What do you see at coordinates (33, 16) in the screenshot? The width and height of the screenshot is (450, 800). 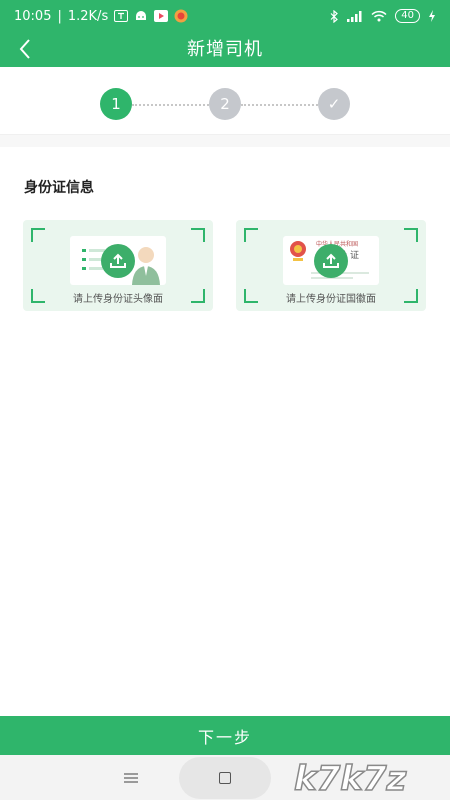 I see `clock: 10:05` at bounding box center [33, 16].